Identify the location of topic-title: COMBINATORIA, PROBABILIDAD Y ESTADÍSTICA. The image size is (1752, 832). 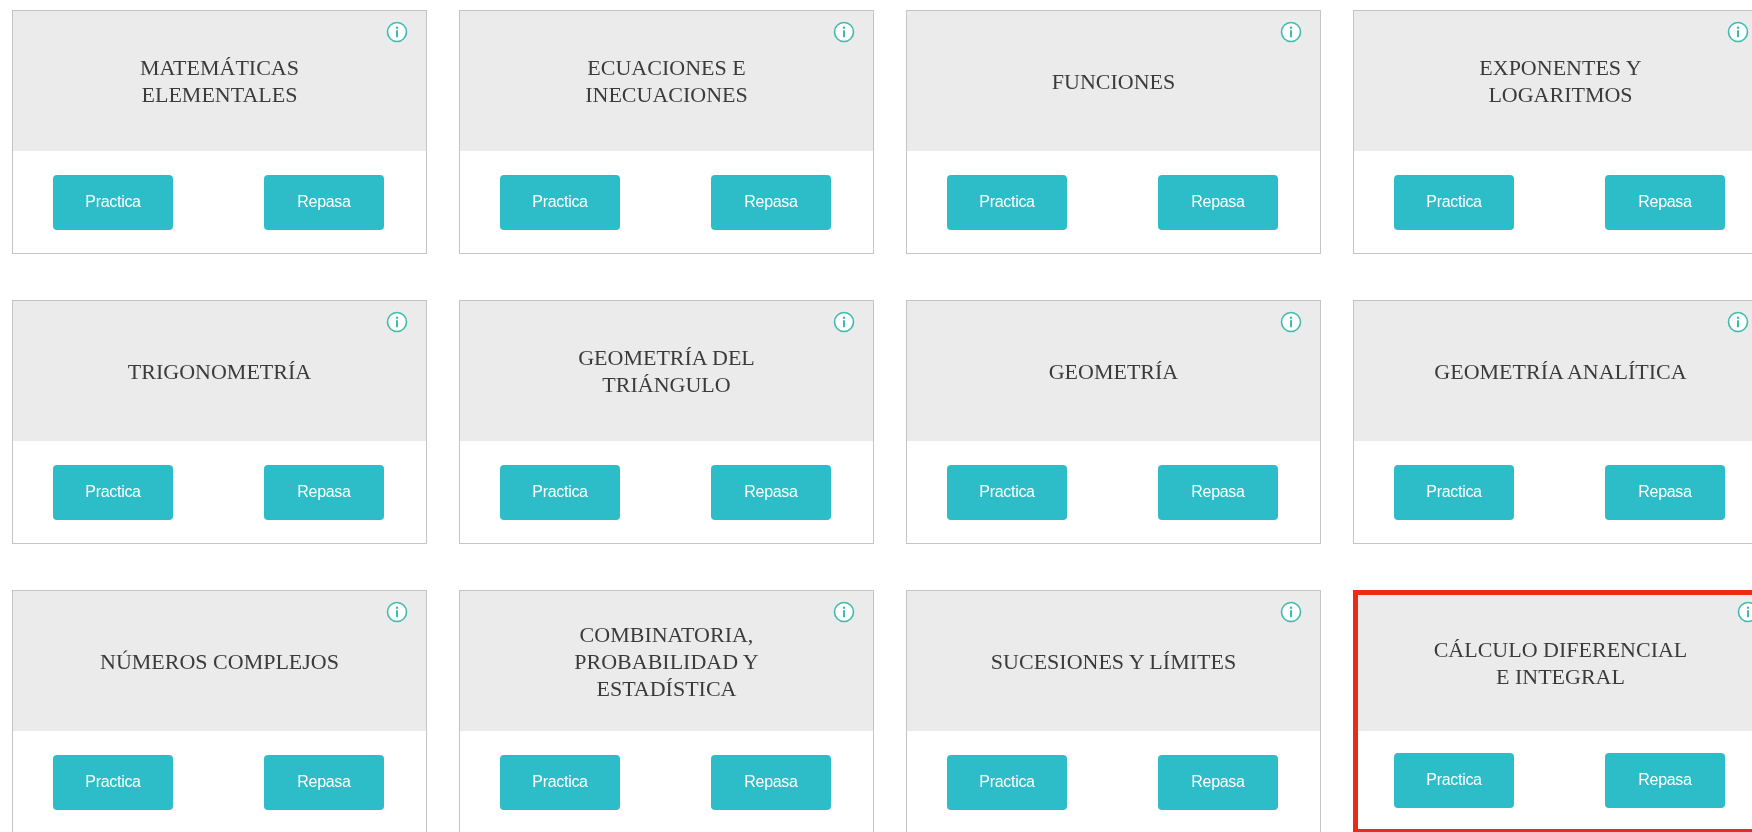
(666, 661).